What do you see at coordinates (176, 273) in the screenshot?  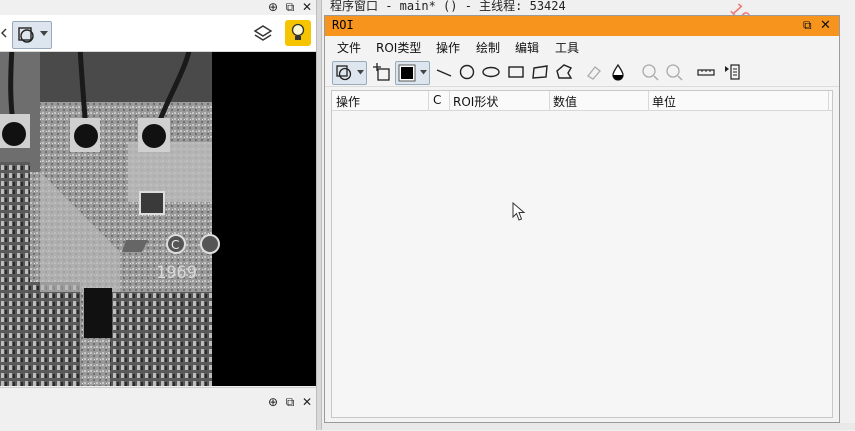 I see `chip-marking-text: 1969` at bounding box center [176, 273].